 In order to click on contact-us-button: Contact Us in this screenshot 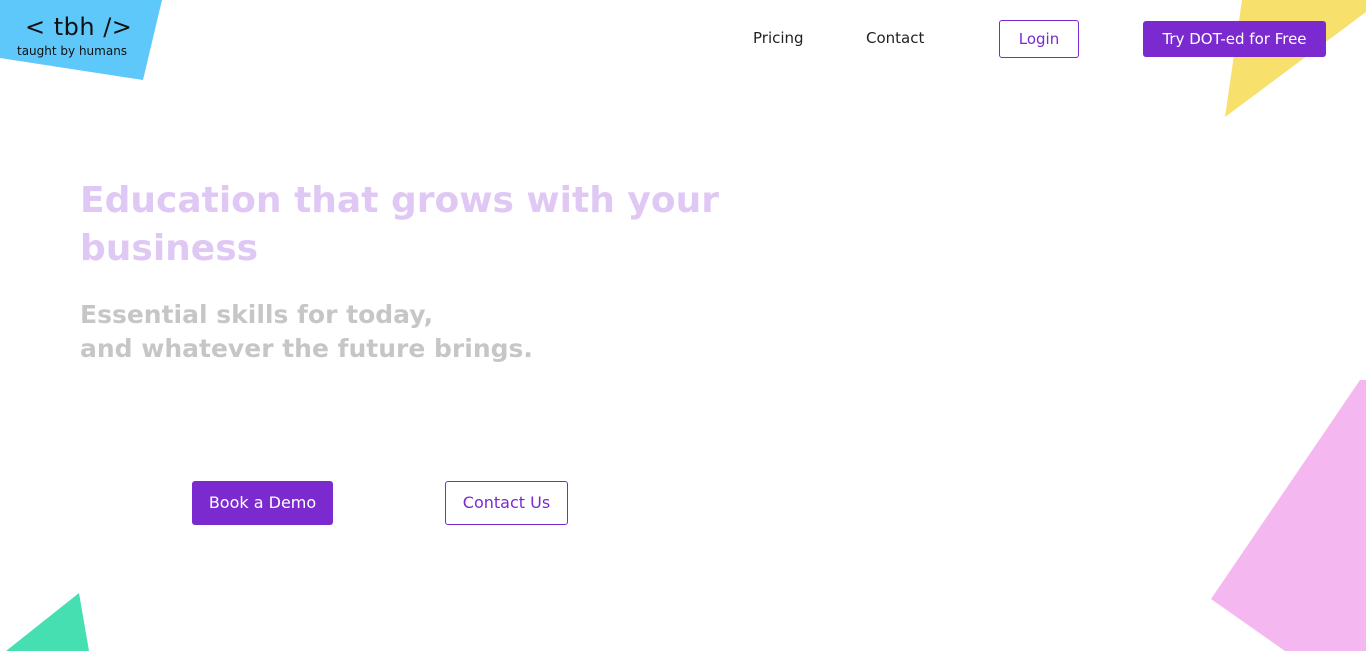, I will do `click(506, 503)`.